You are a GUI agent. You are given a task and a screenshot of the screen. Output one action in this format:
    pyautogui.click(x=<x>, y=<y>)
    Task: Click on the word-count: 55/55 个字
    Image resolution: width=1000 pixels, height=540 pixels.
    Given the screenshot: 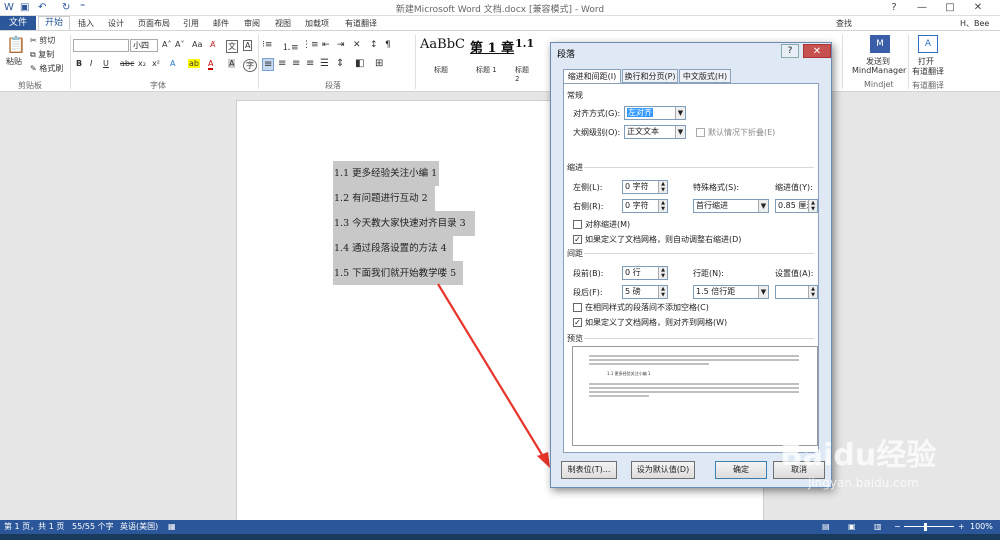 What is the action you would take?
    pyautogui.click(x=93, y=527)
    